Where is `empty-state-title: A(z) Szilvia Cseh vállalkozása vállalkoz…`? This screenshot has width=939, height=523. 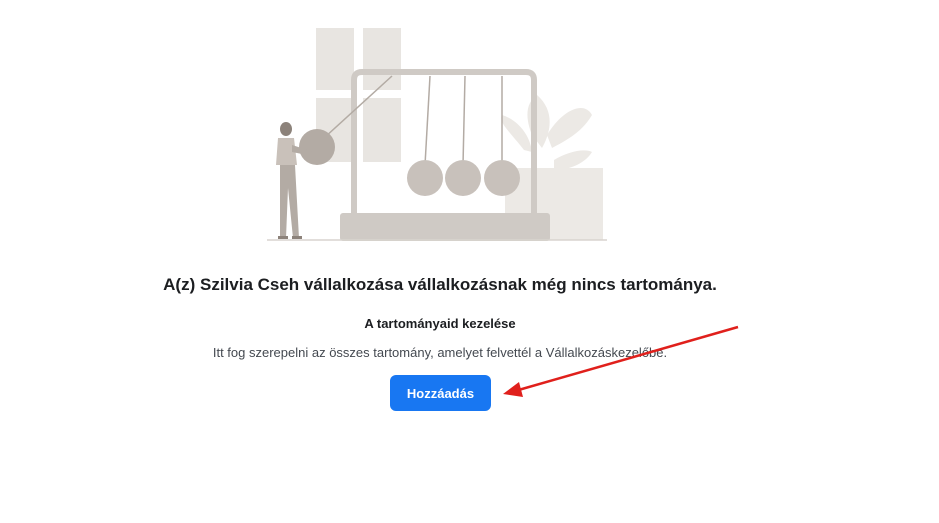
empty-state-title: A(z) Szilvia Cseh vállalkozása vállalkoz… is located at coordinates (440, 284).